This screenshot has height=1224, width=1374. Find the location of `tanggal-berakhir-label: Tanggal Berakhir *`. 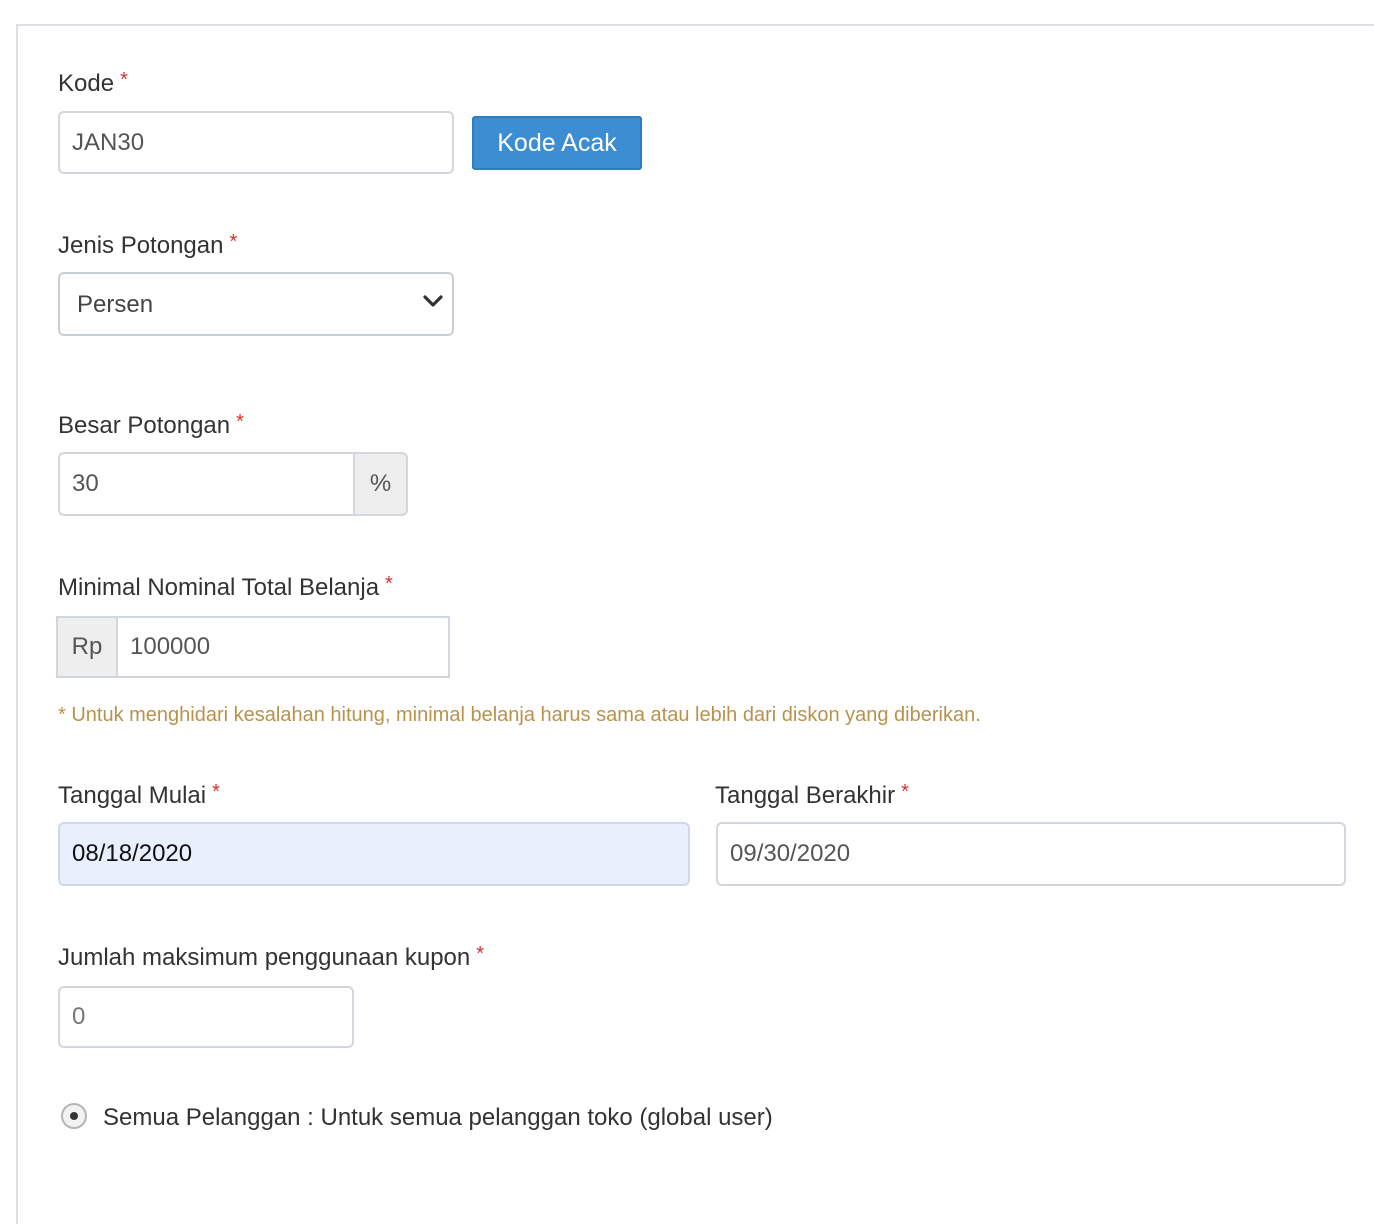

tanggal-berakhir-label: Tanggal Berakhir * is located at coordinates (812, 795).